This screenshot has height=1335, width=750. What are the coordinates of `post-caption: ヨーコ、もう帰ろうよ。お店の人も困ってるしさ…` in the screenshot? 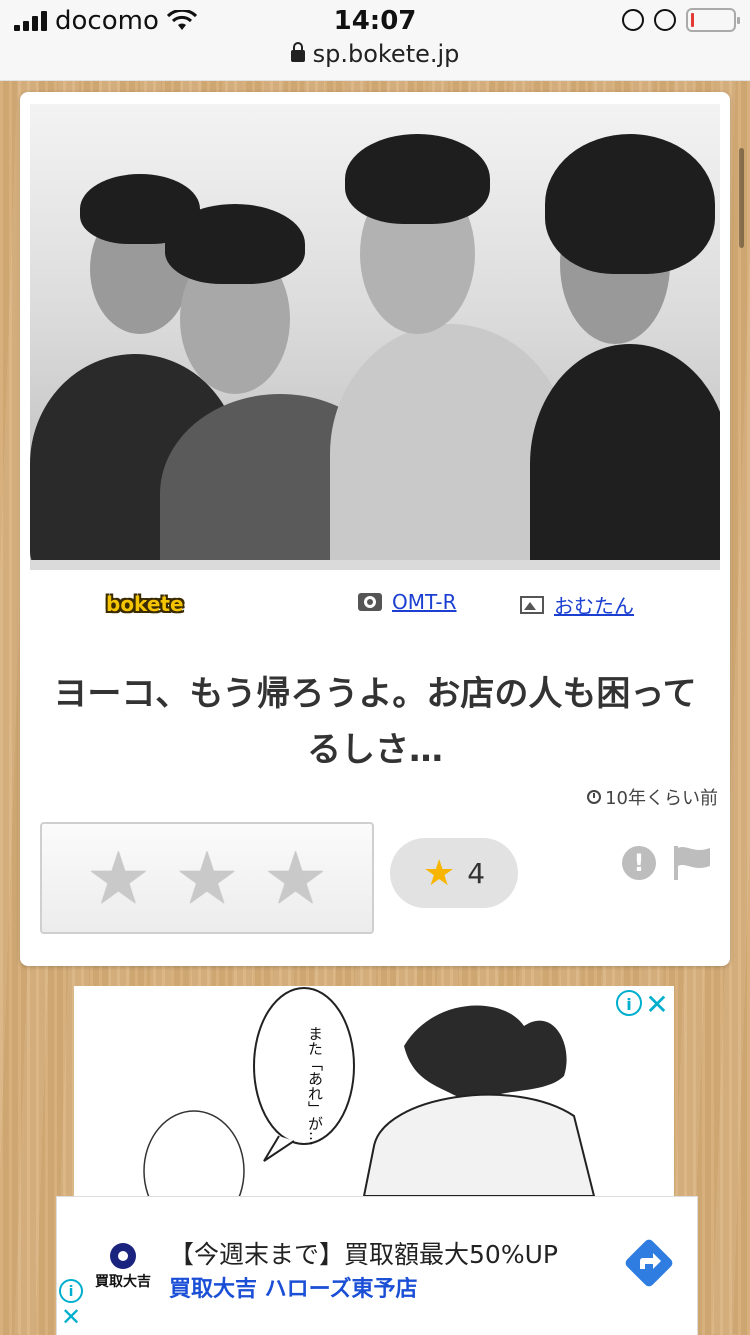 It's located at (375, 722).